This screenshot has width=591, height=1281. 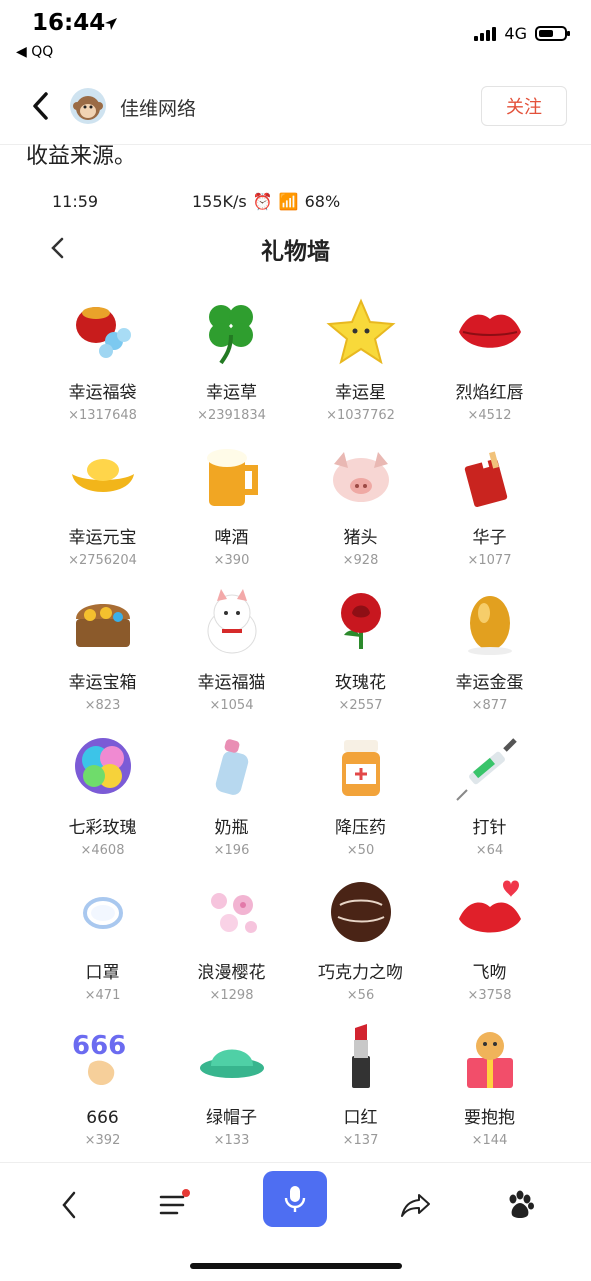 I want to click on gift-item: 幸运宝箱 ×823, so click(x=102, y=650).